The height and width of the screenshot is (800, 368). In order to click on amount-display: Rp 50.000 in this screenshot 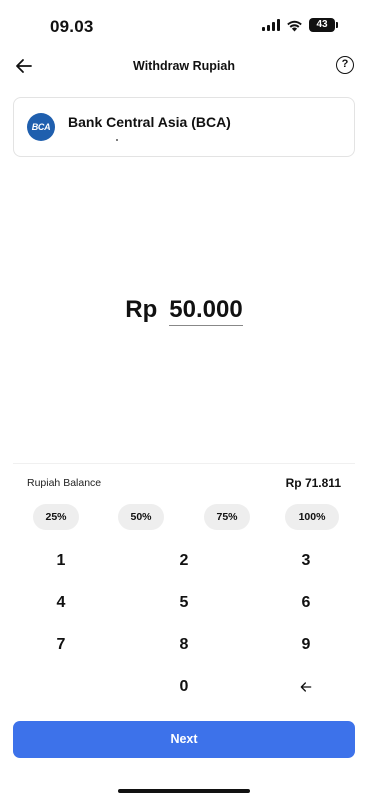, I will do `click(184, 311)`.